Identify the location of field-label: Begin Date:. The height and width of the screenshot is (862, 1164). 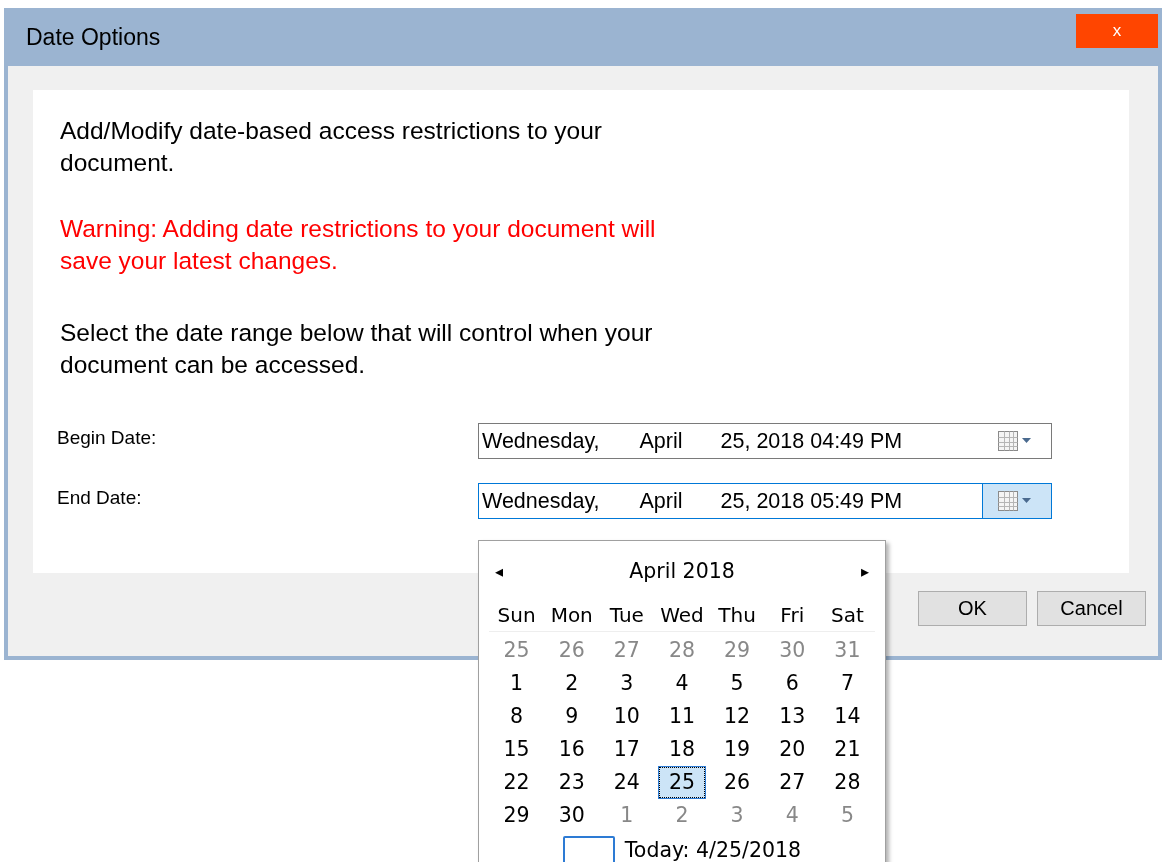
(107, 437).